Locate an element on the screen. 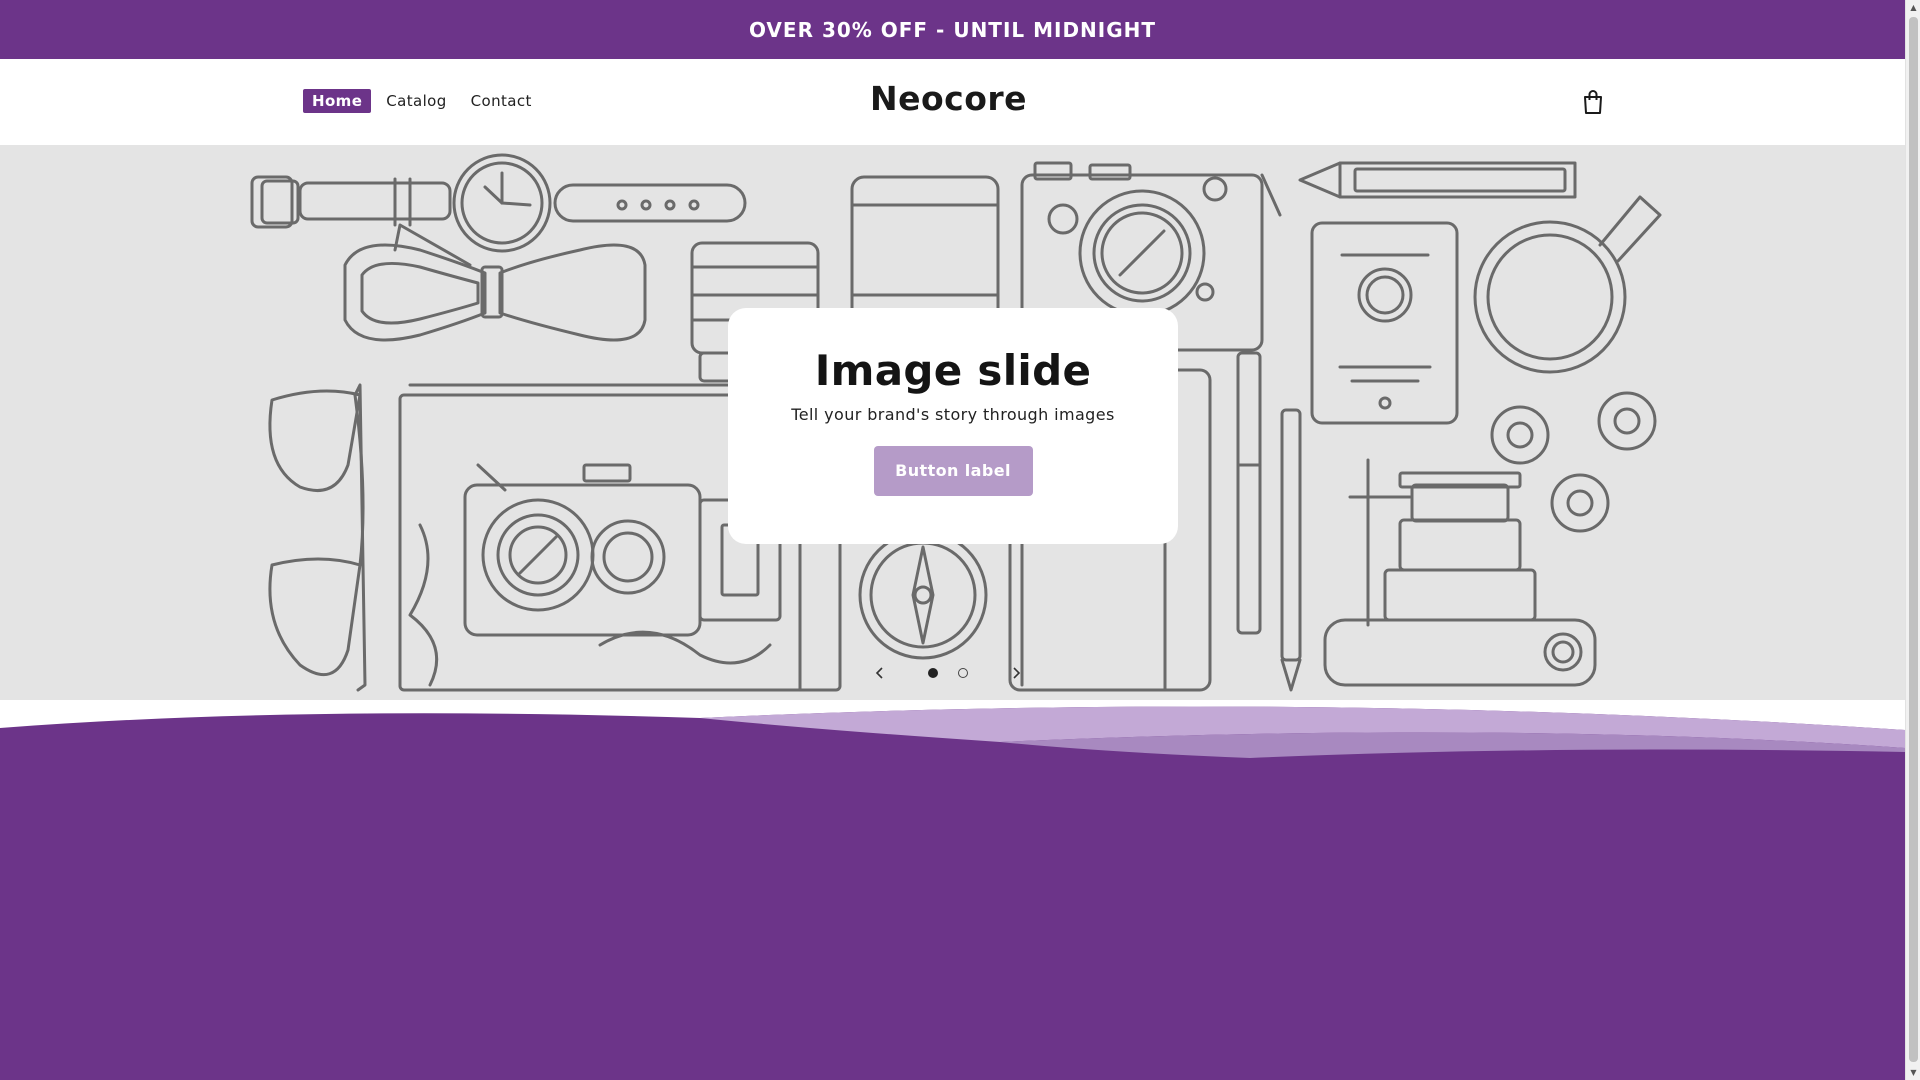 The height and width of the screenshot is (1080, 1920). announcement-text: OVER 30% OFF - UNTIL MIDNIGHT is located at coordinates (952, 29).